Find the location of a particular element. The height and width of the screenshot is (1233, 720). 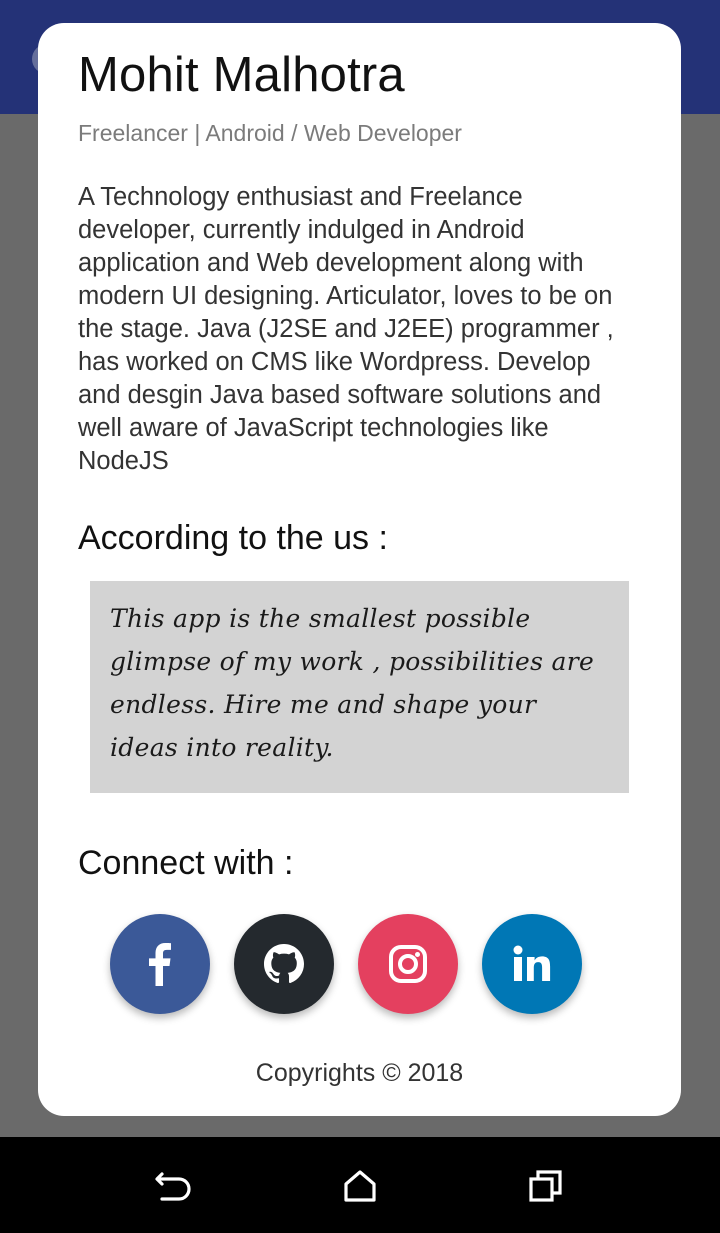

back-icon is located at coordinates (173, 1186).